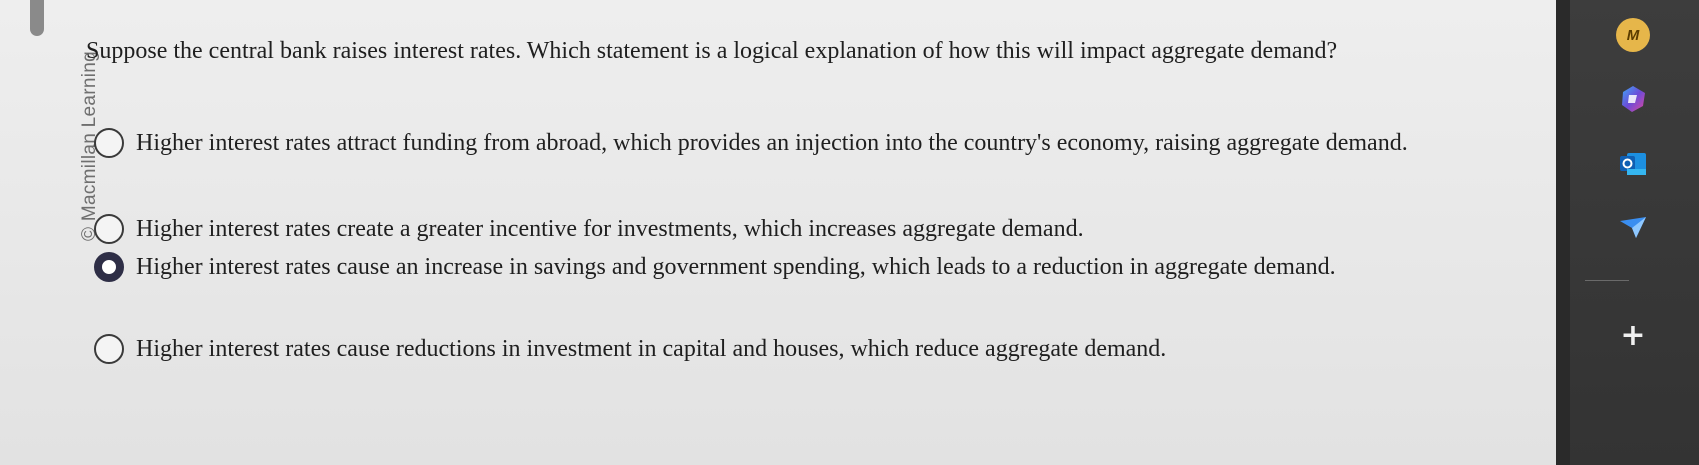 The width and height of the screenshot is (1699, 465). Describe the element at coordinates (1633, 227) in the screenshot. I see `send-icon` at that location.